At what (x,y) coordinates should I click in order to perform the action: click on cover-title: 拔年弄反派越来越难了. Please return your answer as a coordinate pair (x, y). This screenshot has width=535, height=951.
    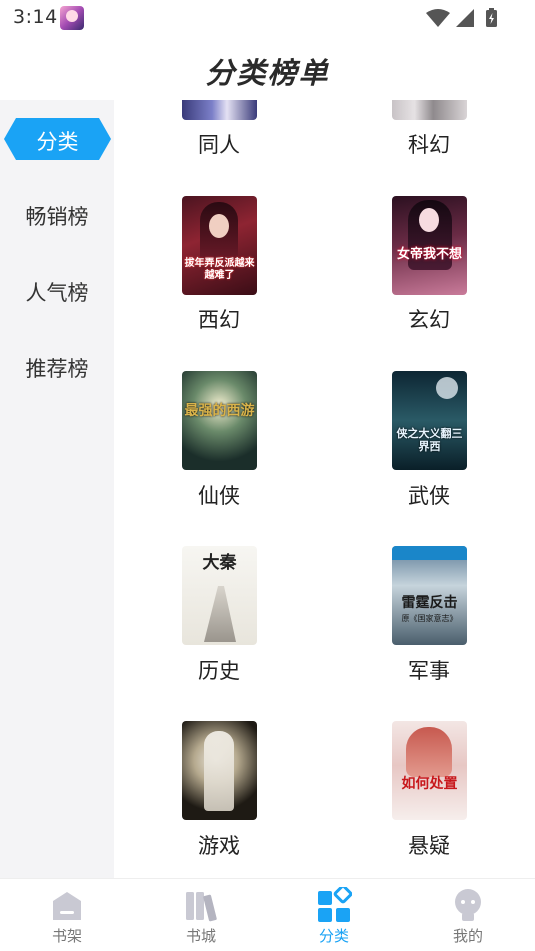
    Looking at the image, I should click on (219, 269).